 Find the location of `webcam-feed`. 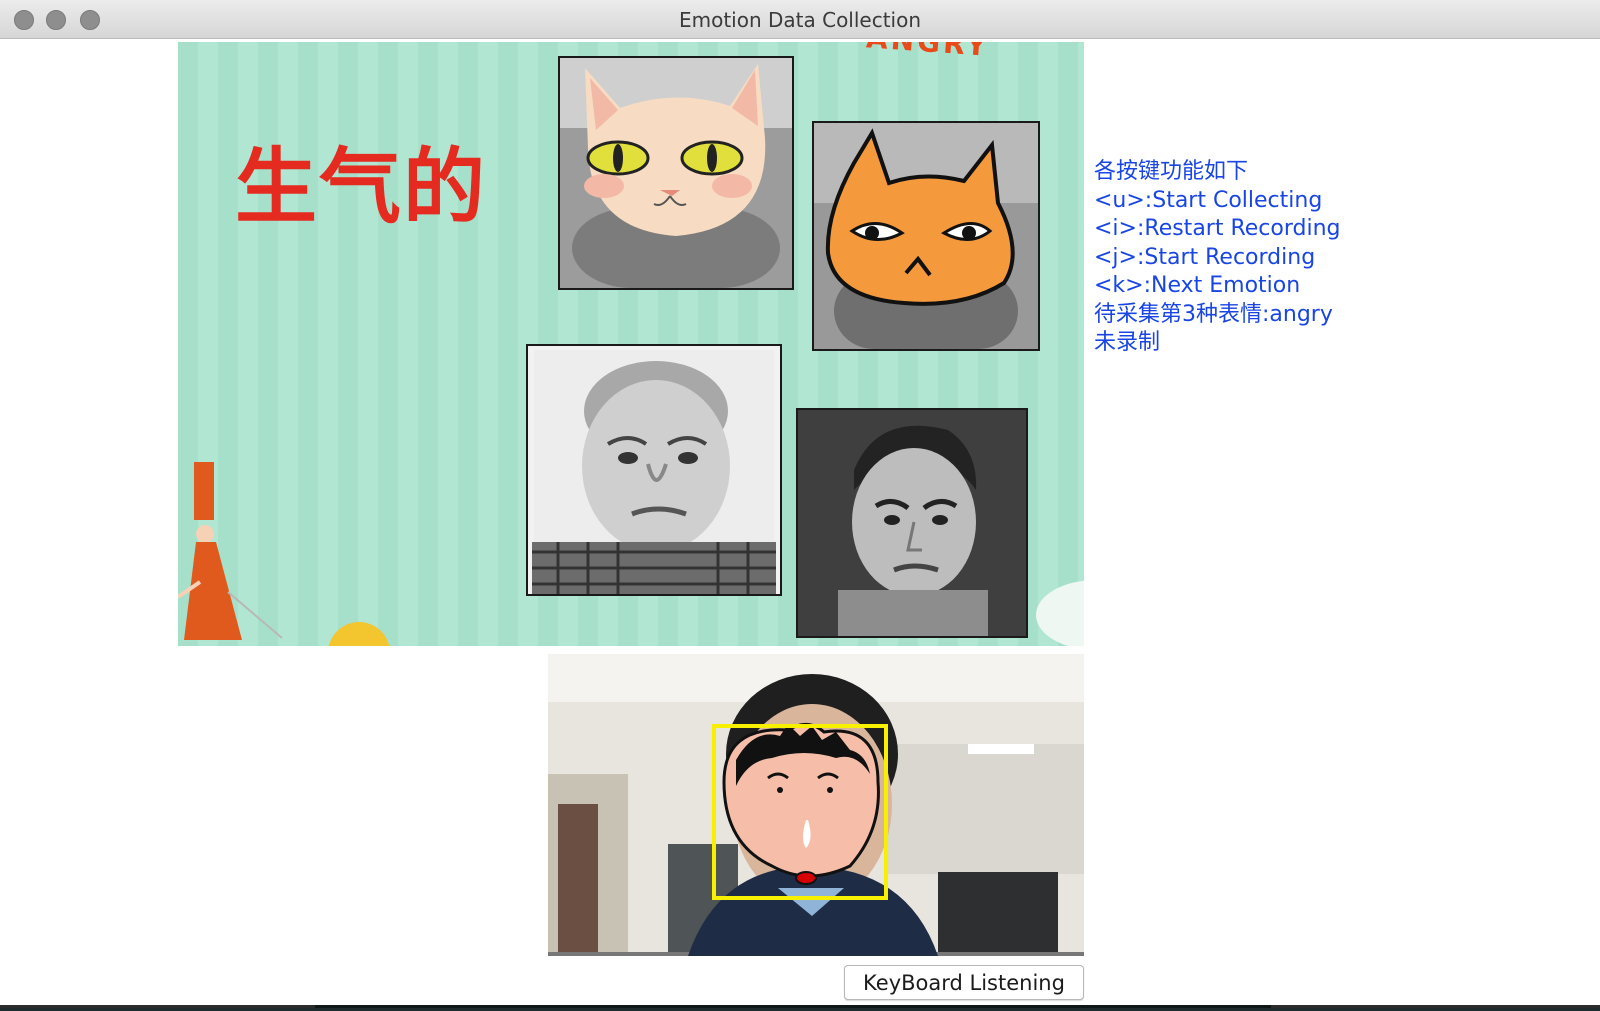

webcam-feed is located at coordinates (816, 805).